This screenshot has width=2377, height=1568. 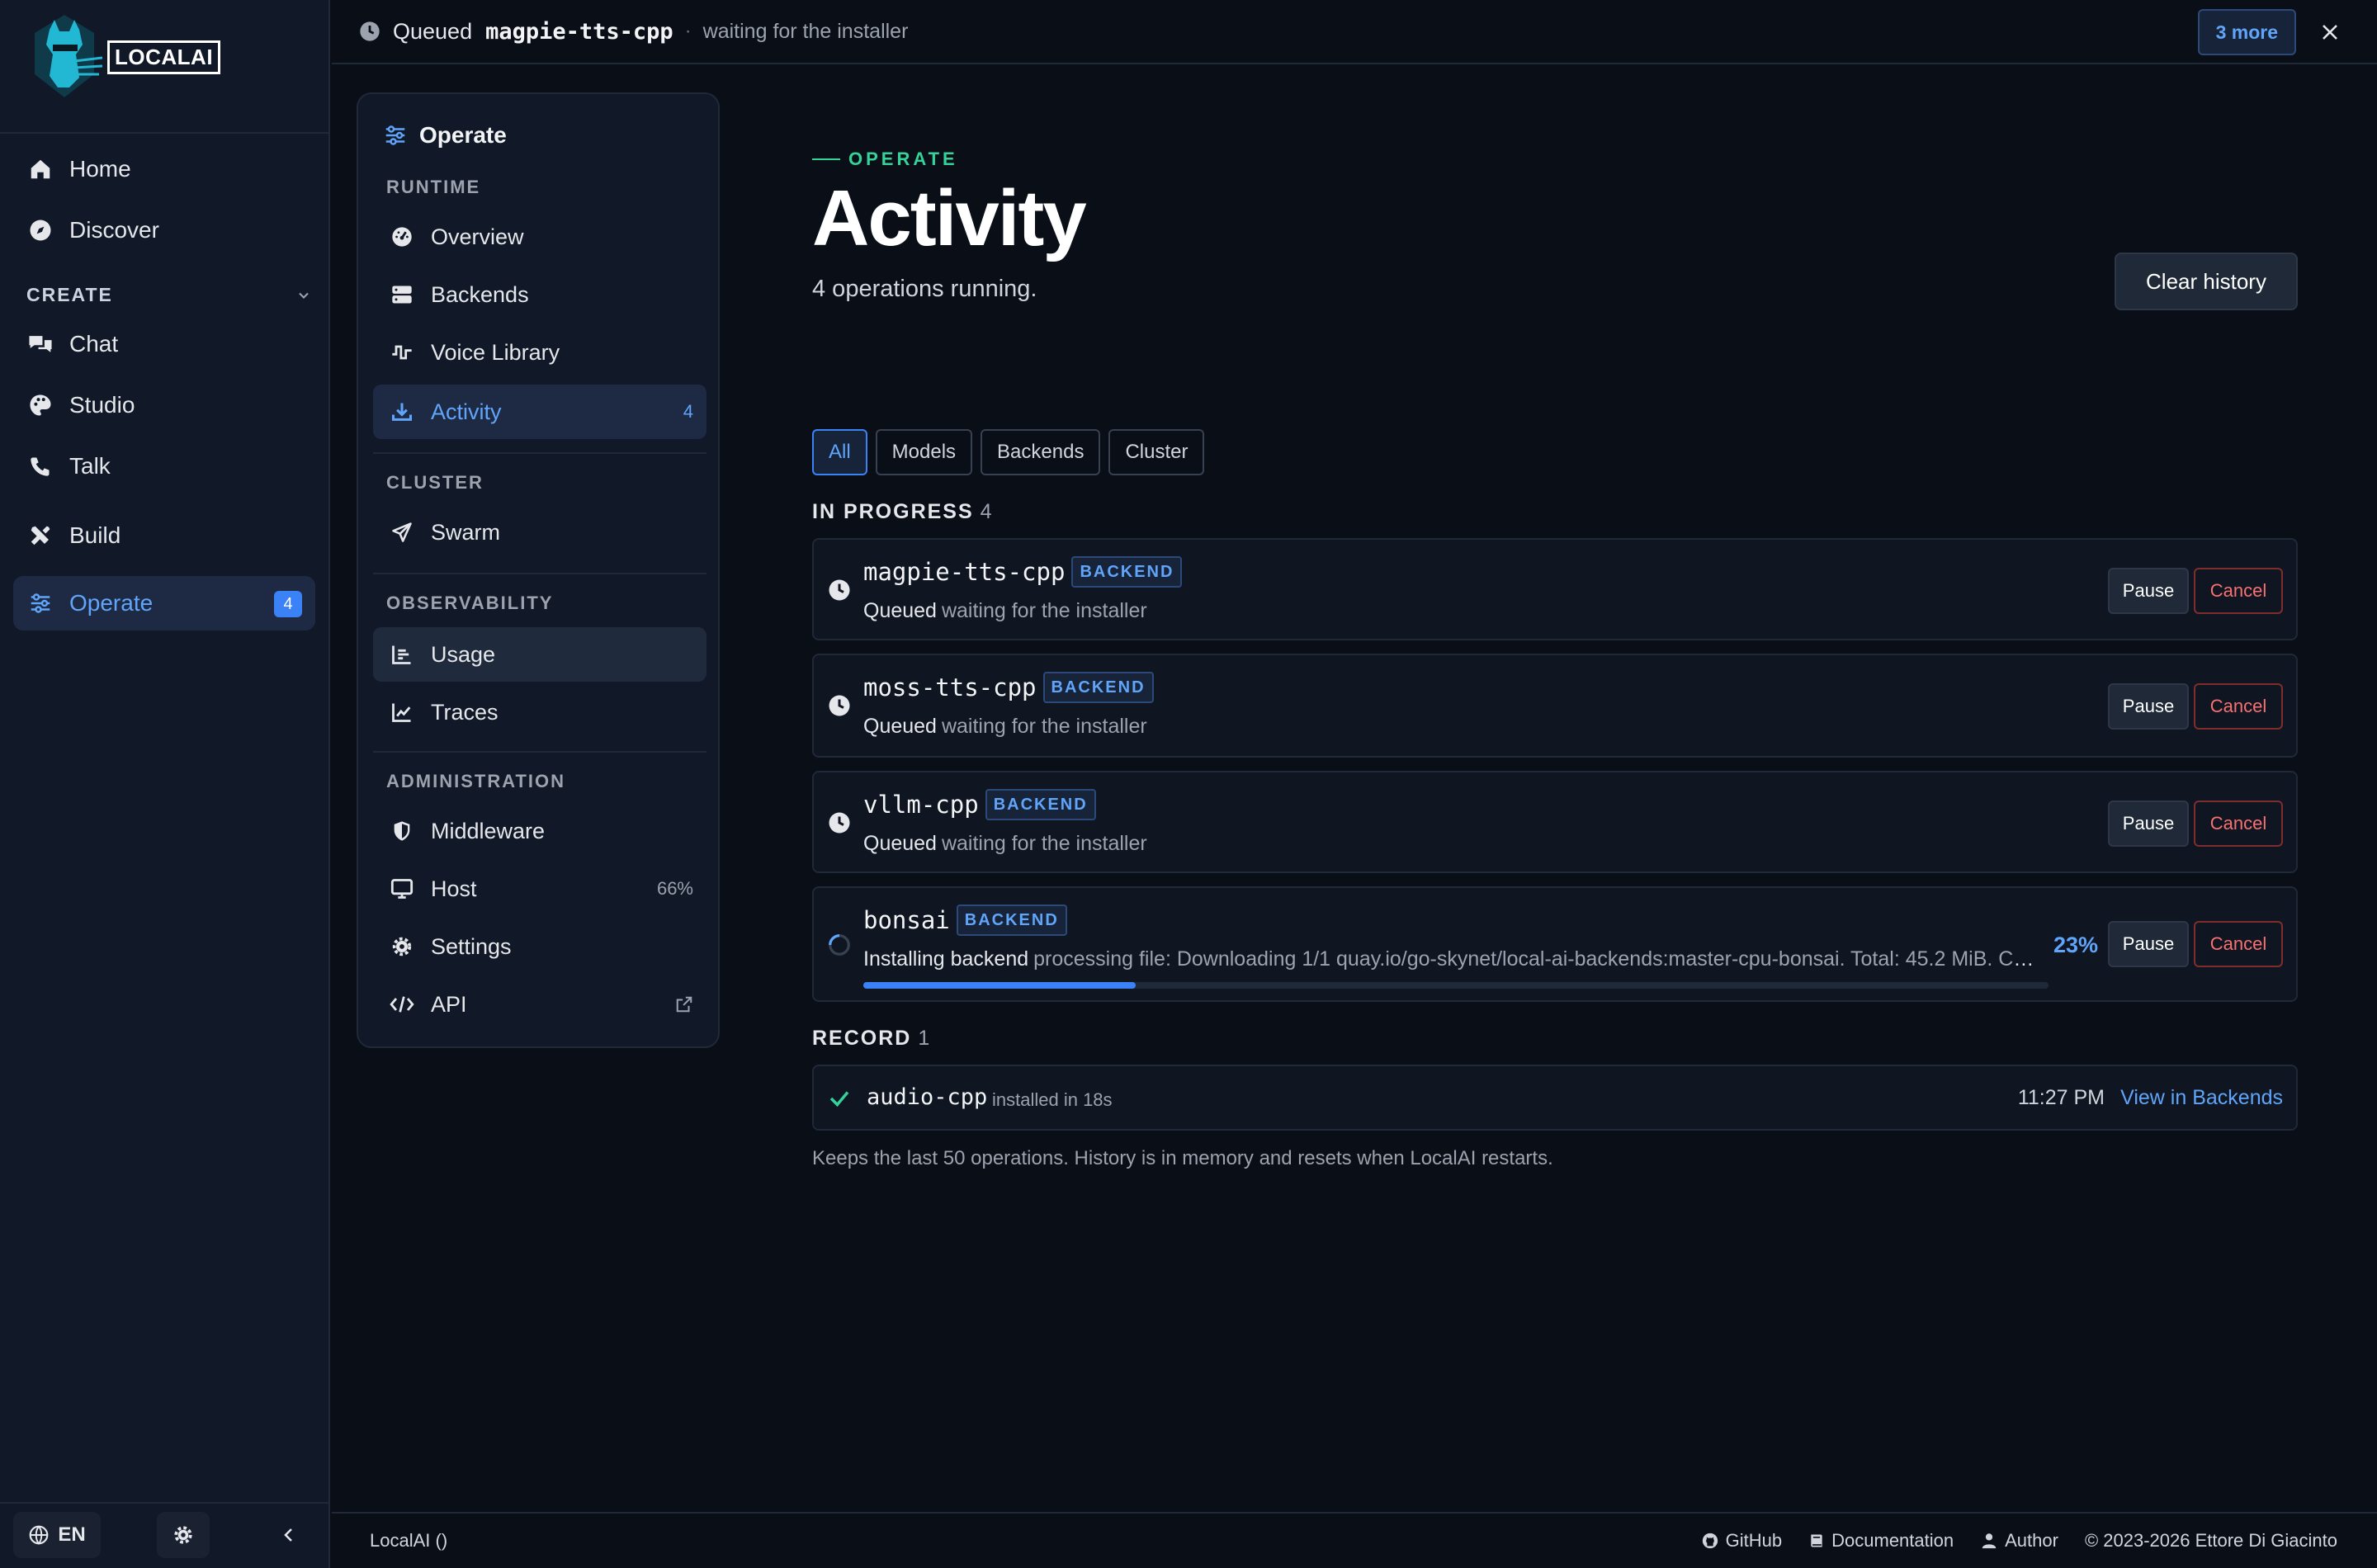 I want to click on author-label: Author, so click(x=2031, y=1540).